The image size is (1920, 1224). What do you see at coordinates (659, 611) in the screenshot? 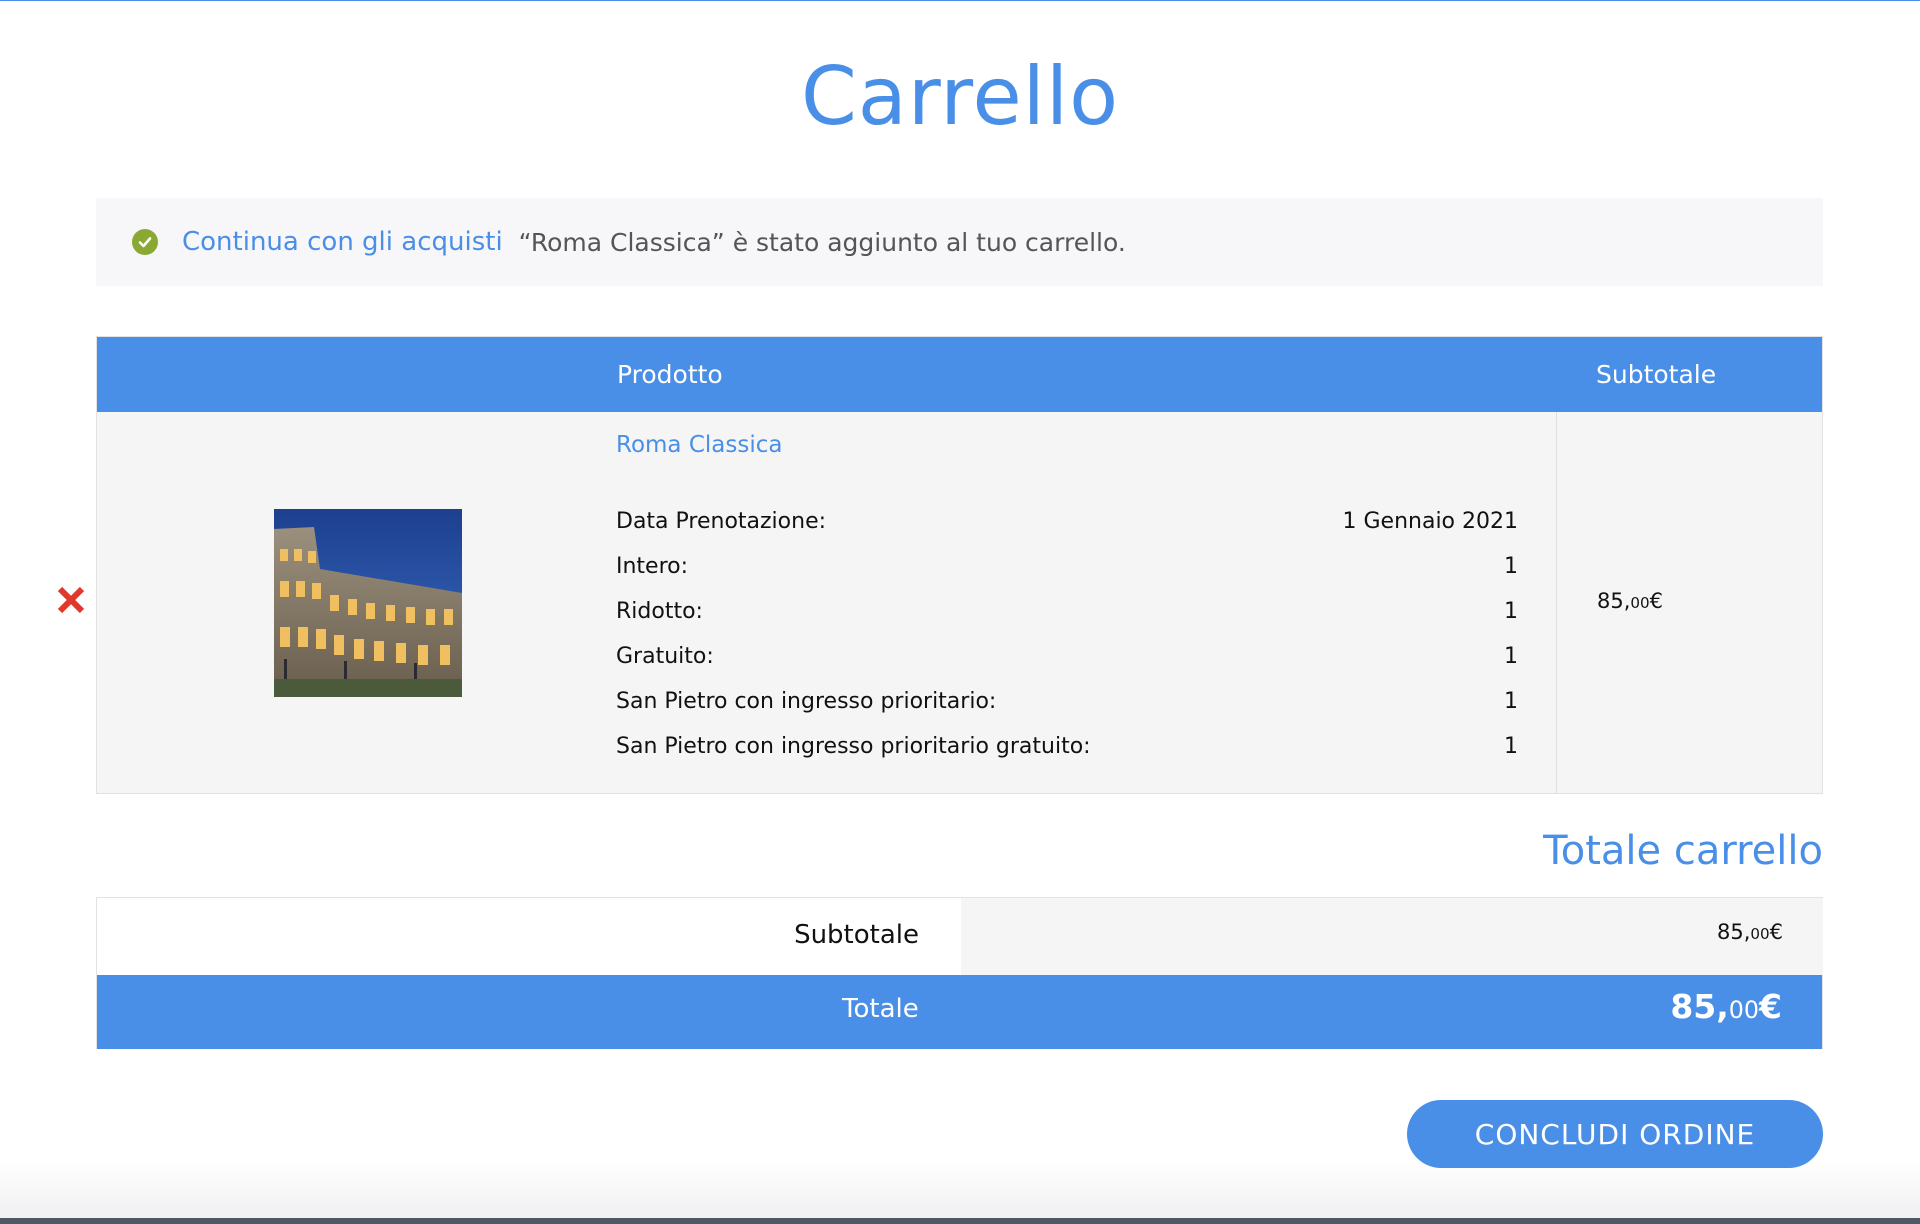
I see `meta-label: Ridotto:` at bounding box center [659, 611].